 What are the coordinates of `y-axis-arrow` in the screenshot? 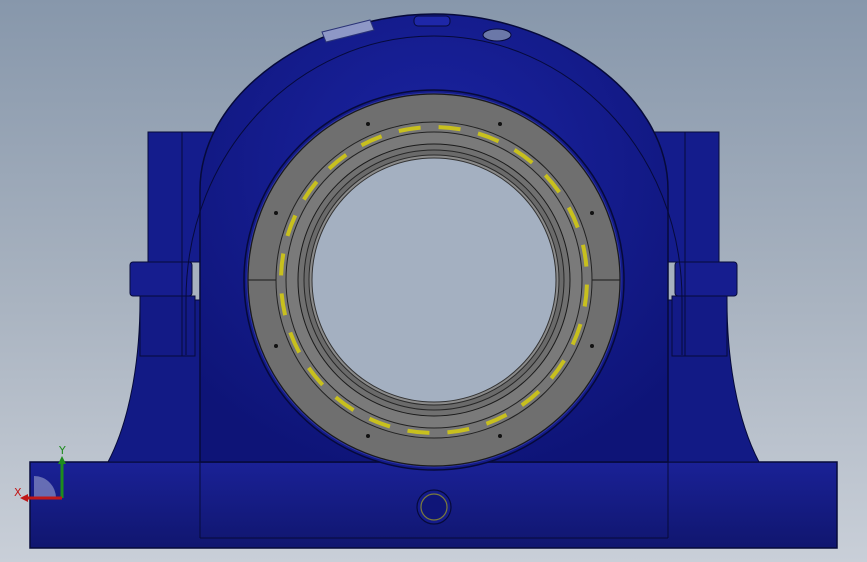 It's located at (62, 460).